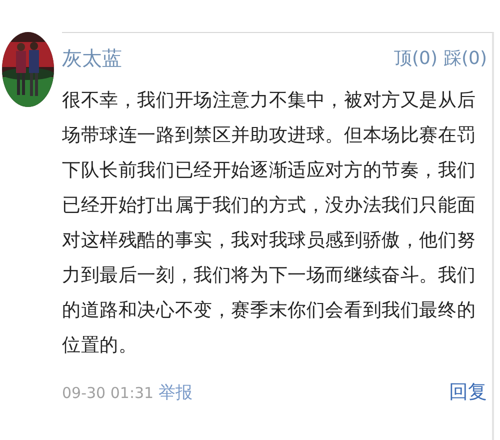 Image resolution: width=500 pixels, height=440 pixels. Describe the element at coordinates (108, 393) in the screenshot. I see `timestamp: 09-30 01:31` at that location.